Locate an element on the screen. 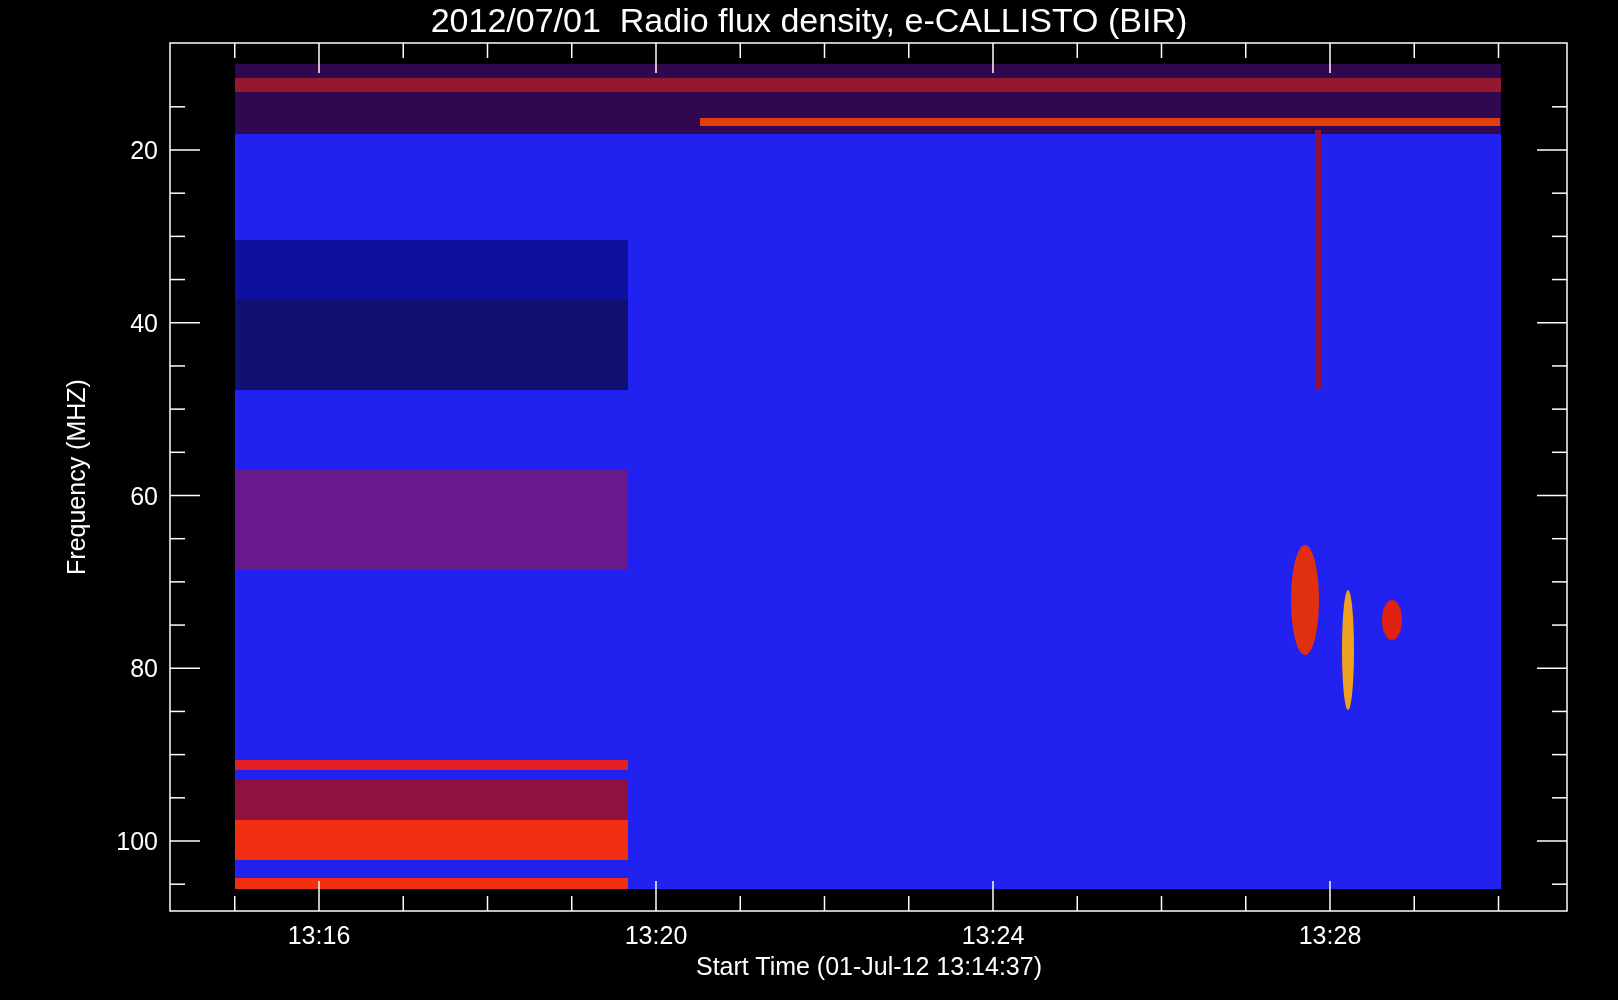 Image resolution: width=1618 pixels, height=1000 pixels. tick-label: 13:20 is located at coordinates (656, 935).